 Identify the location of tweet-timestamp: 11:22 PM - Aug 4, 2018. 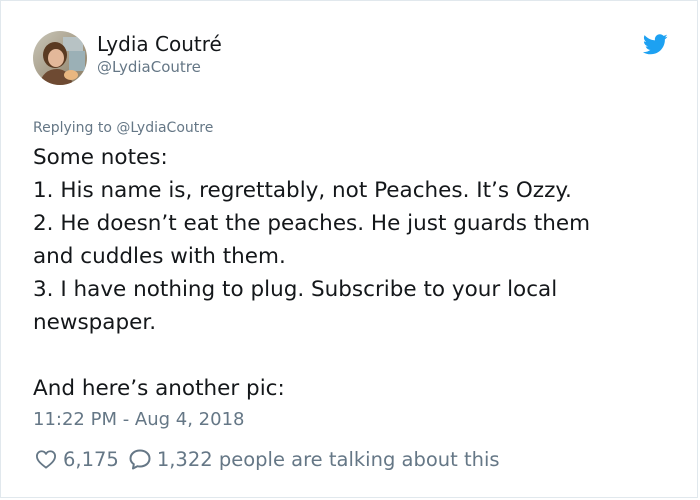
(139, 419).